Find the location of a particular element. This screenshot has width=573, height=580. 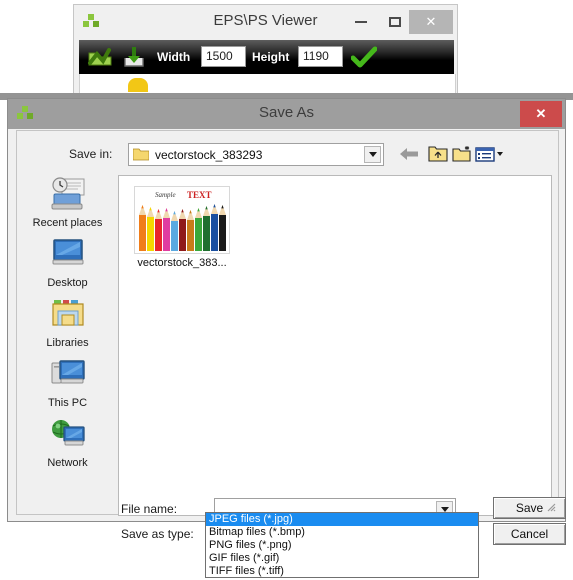

open-folder-check-icon is located at coordinates (100, 57).